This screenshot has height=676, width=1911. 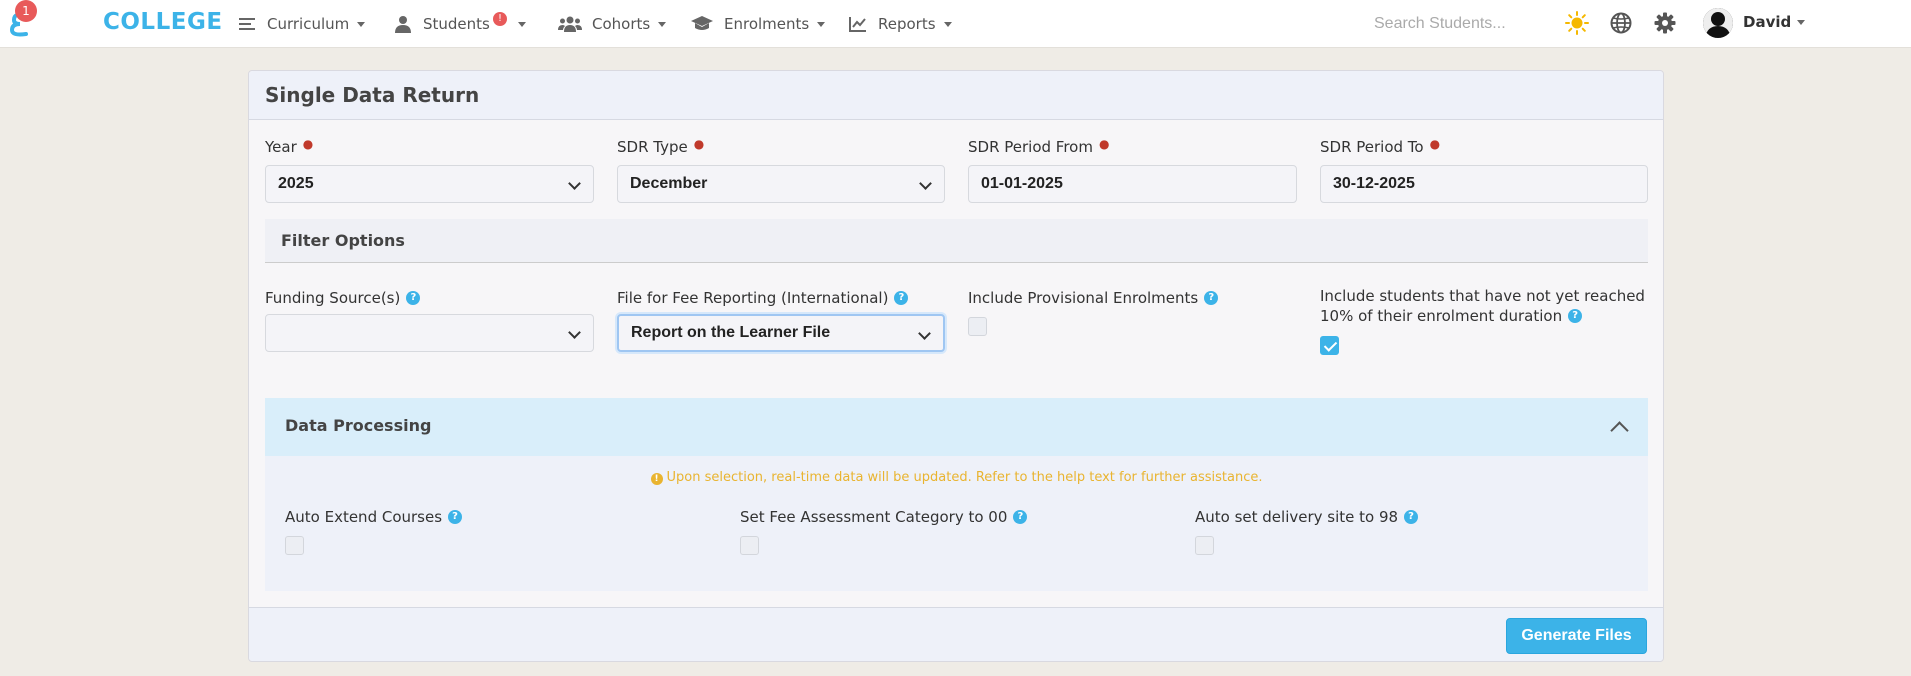 What do you see at coordinates (281, 147) in the screenshot?
I see `label-text: Year` at bounding box center [281, 147].